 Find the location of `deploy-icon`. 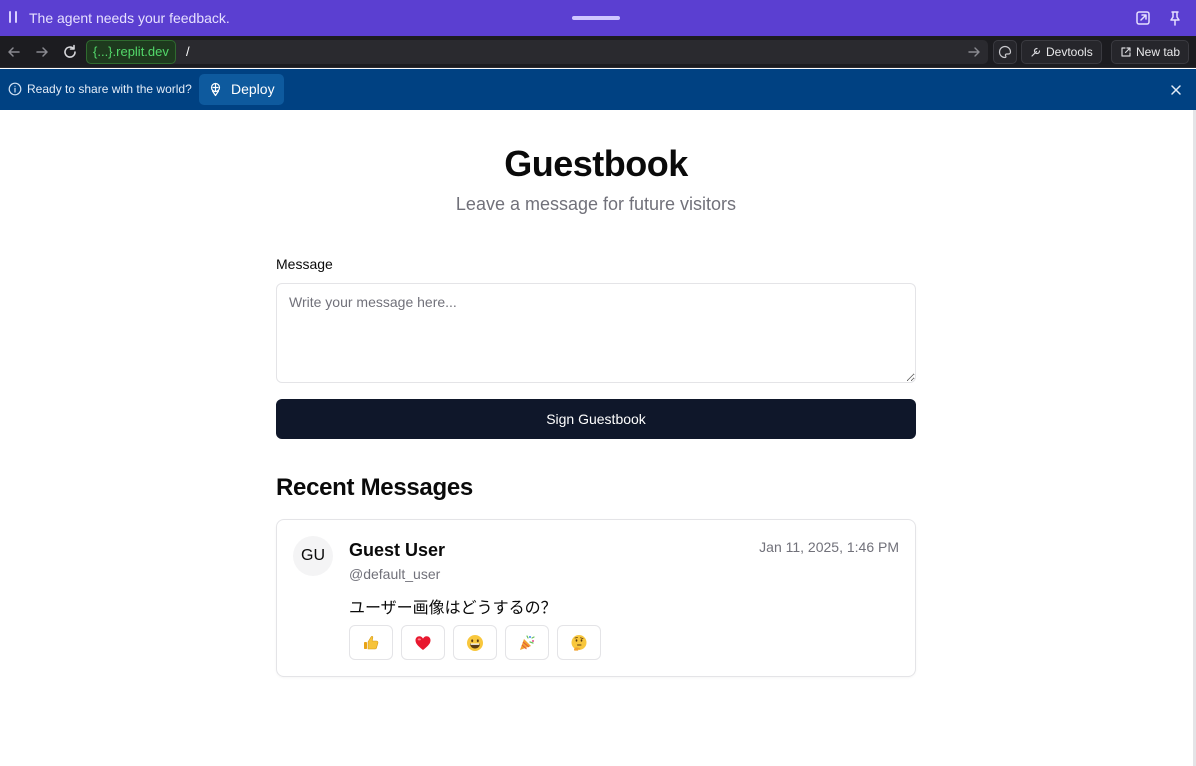

deploy-icon is located at coordinates (215, 89).